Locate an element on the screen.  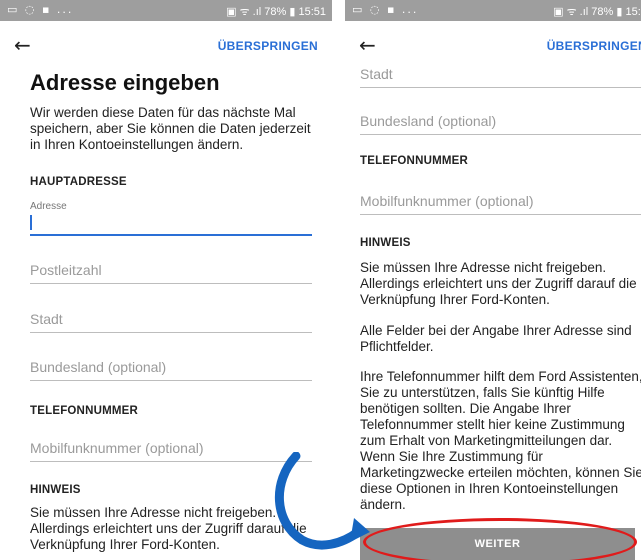
postcode-input: Postleitzahl is located at coordinates (171, 272).